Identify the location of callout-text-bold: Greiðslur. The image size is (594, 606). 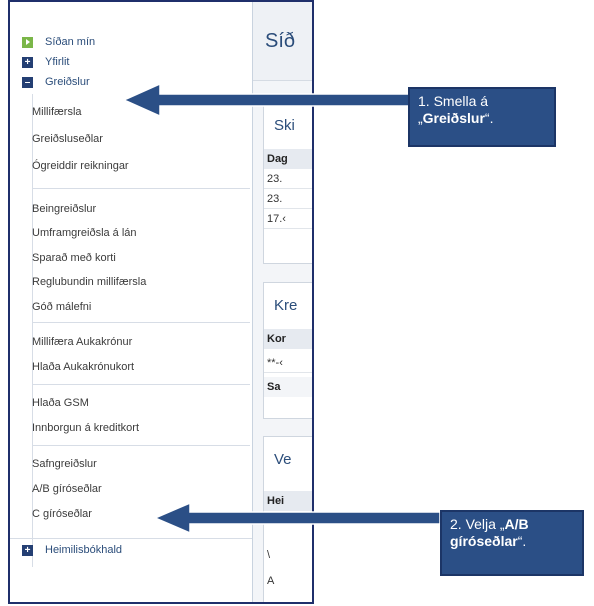
(453, 118).